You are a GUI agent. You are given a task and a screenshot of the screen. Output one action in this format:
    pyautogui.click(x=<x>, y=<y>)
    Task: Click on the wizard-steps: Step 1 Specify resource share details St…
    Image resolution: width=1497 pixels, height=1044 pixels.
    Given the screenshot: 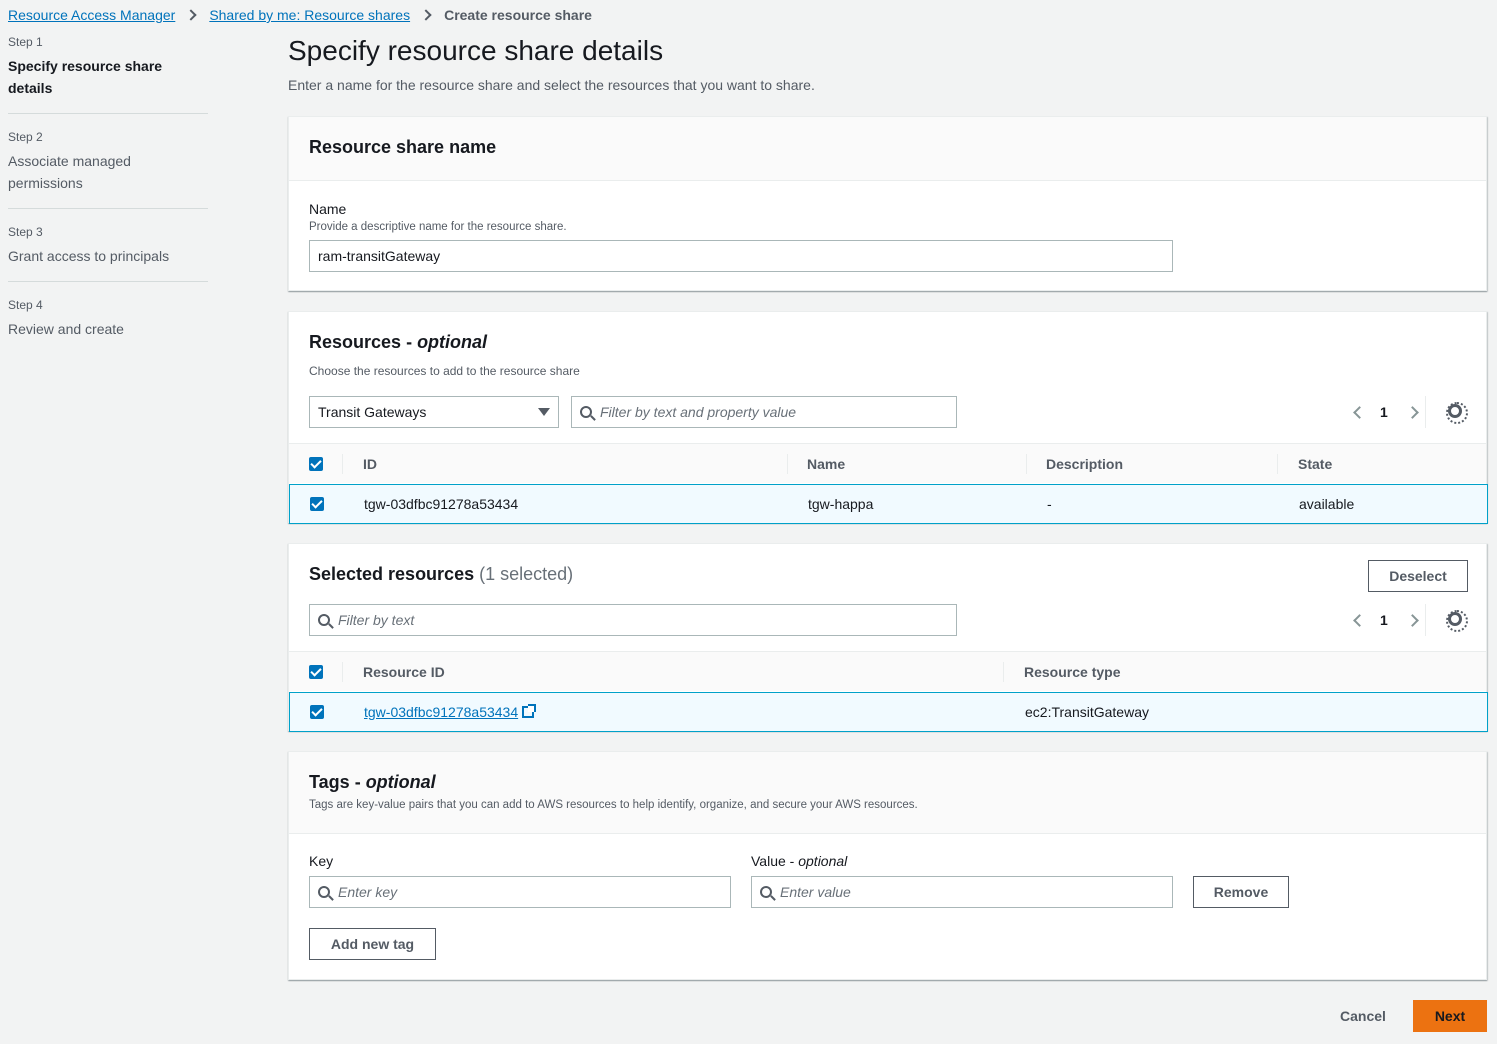 What is the action you would take?
    pyautogui.click(x=108, y=202)
    